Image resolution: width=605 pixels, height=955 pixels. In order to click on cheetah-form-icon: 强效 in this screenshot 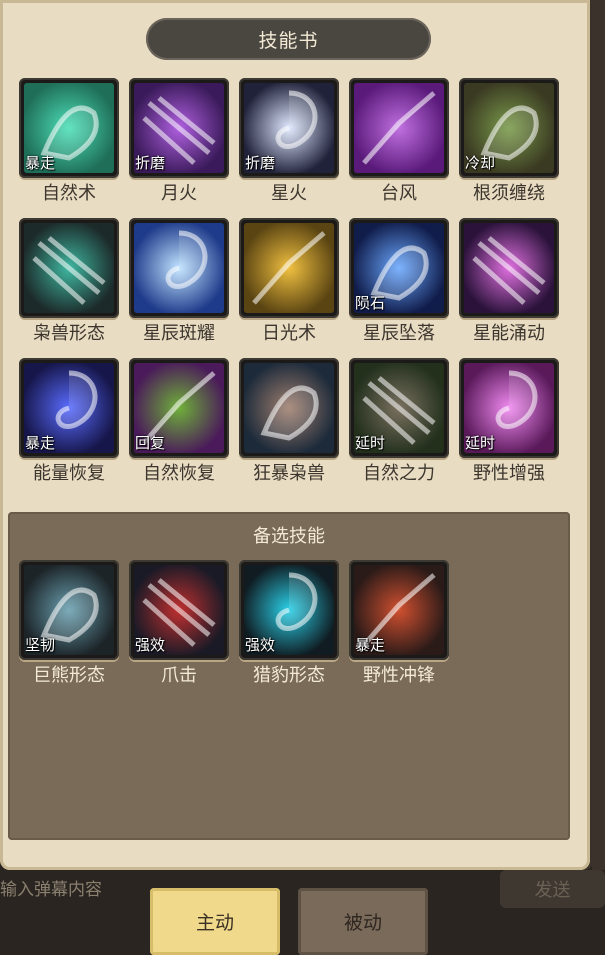, I will do `click(289, 610)`.